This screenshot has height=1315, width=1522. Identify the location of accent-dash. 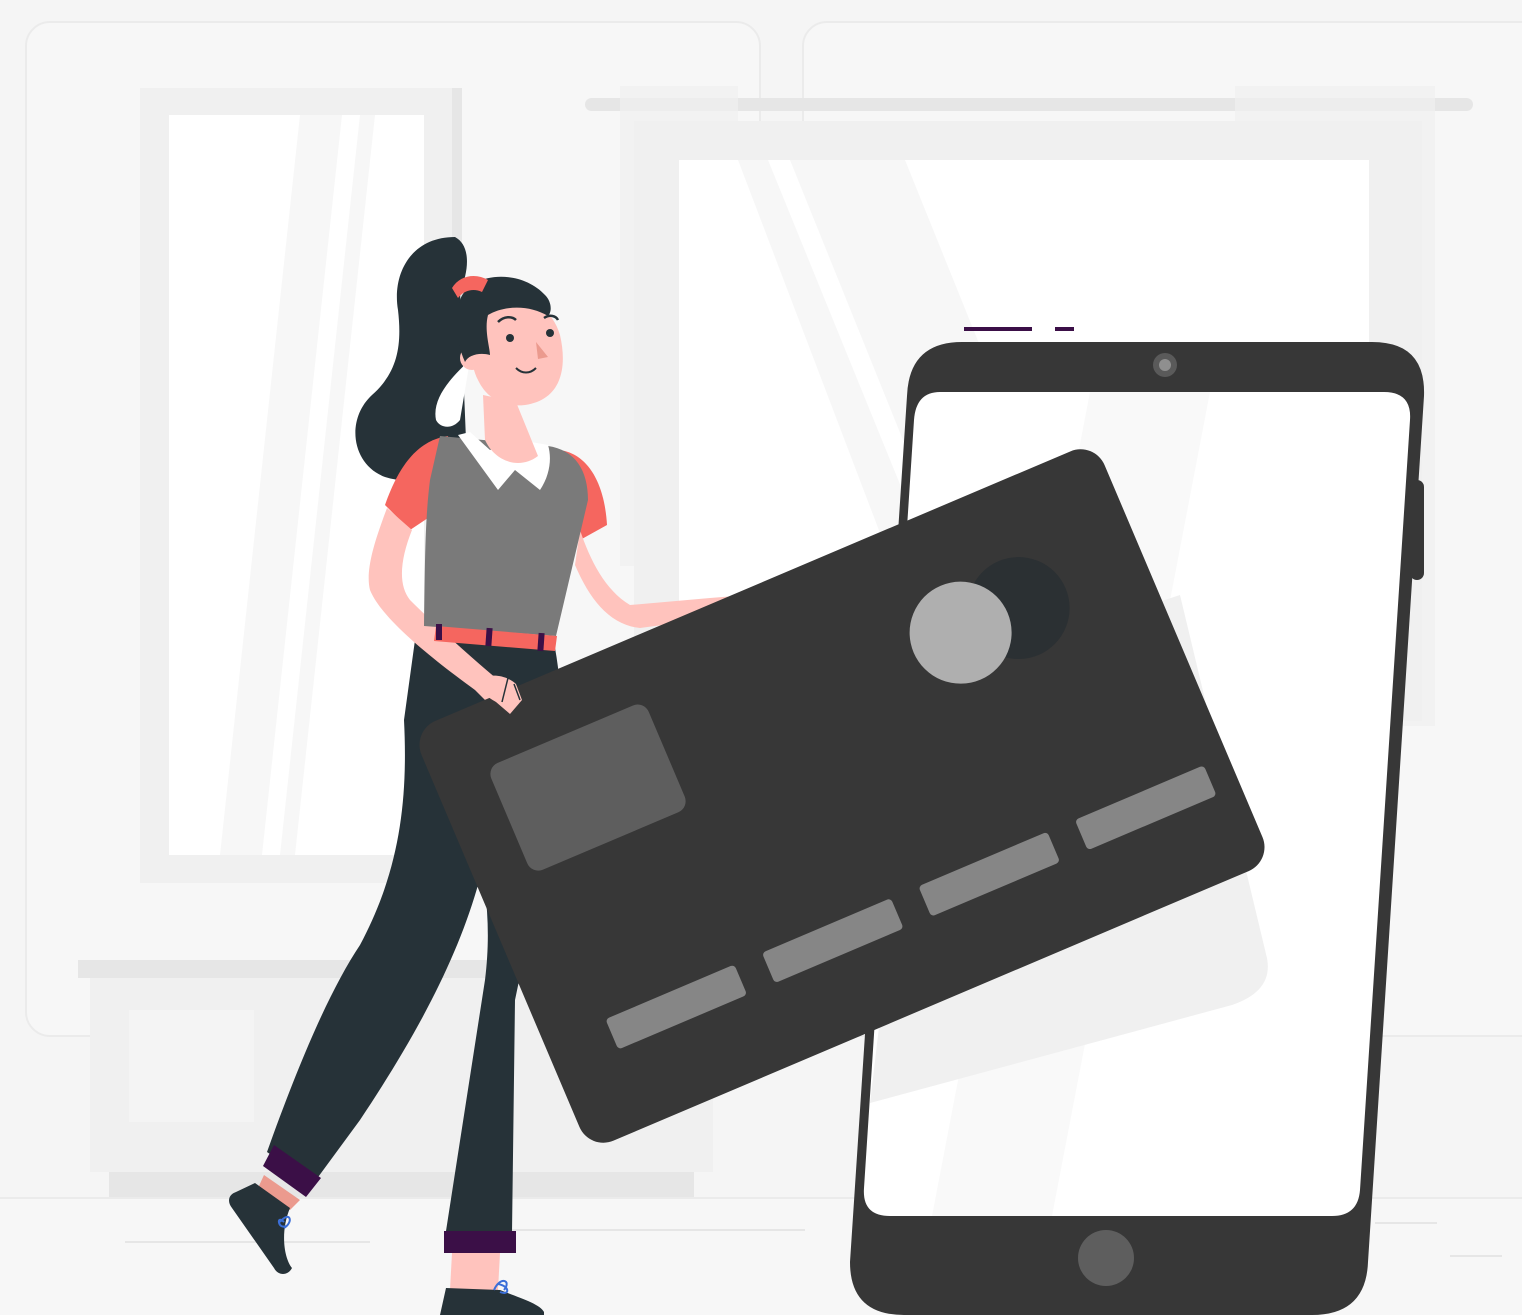
(998, 329).